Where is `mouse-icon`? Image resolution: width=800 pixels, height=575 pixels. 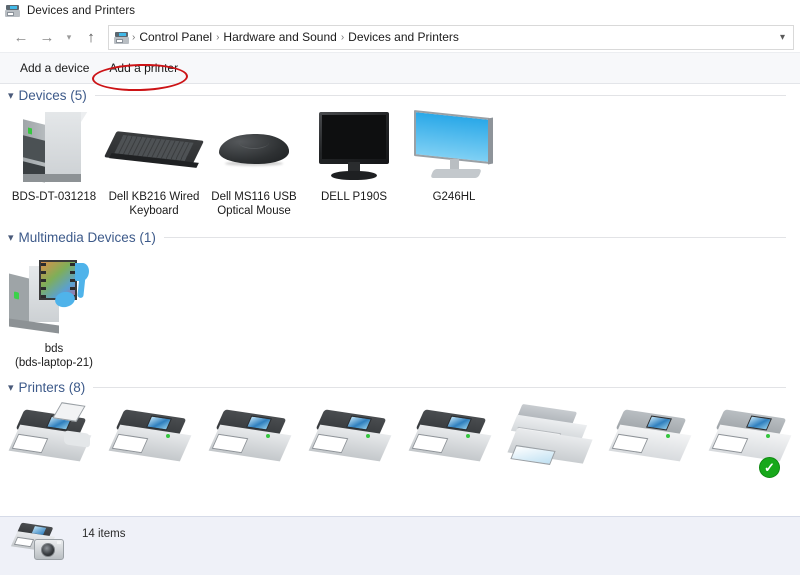 mouse-icon is located at coordinates (254, 147).